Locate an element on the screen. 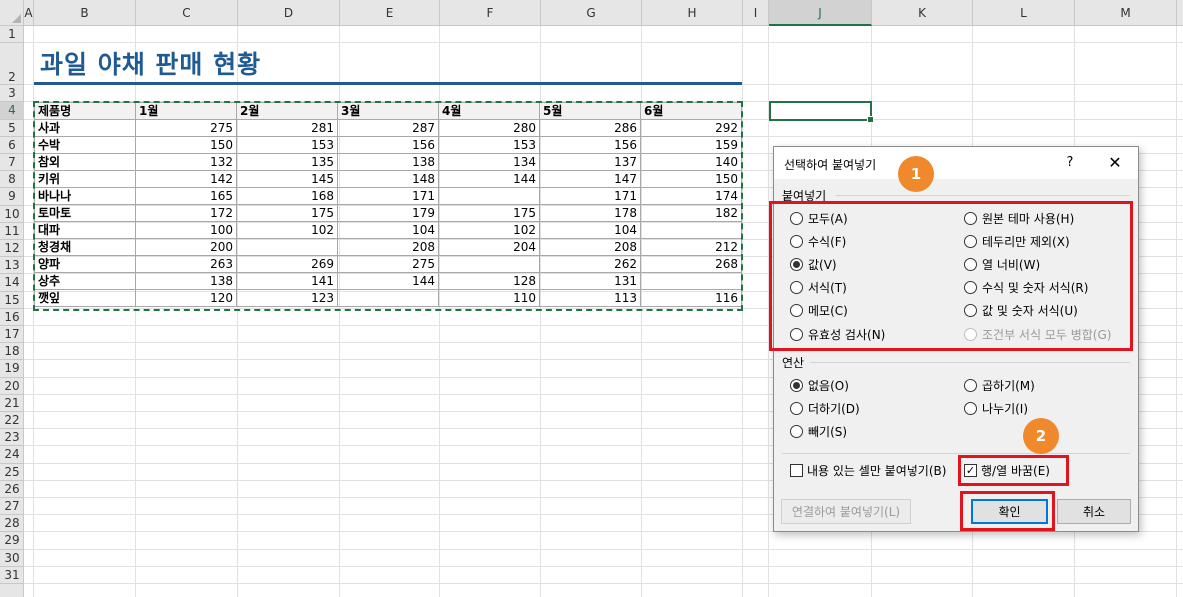 Image resolution: width=1183 pixels, height=597 pixels. product-name-cell: 수박 is located at coordinates (85, 145).